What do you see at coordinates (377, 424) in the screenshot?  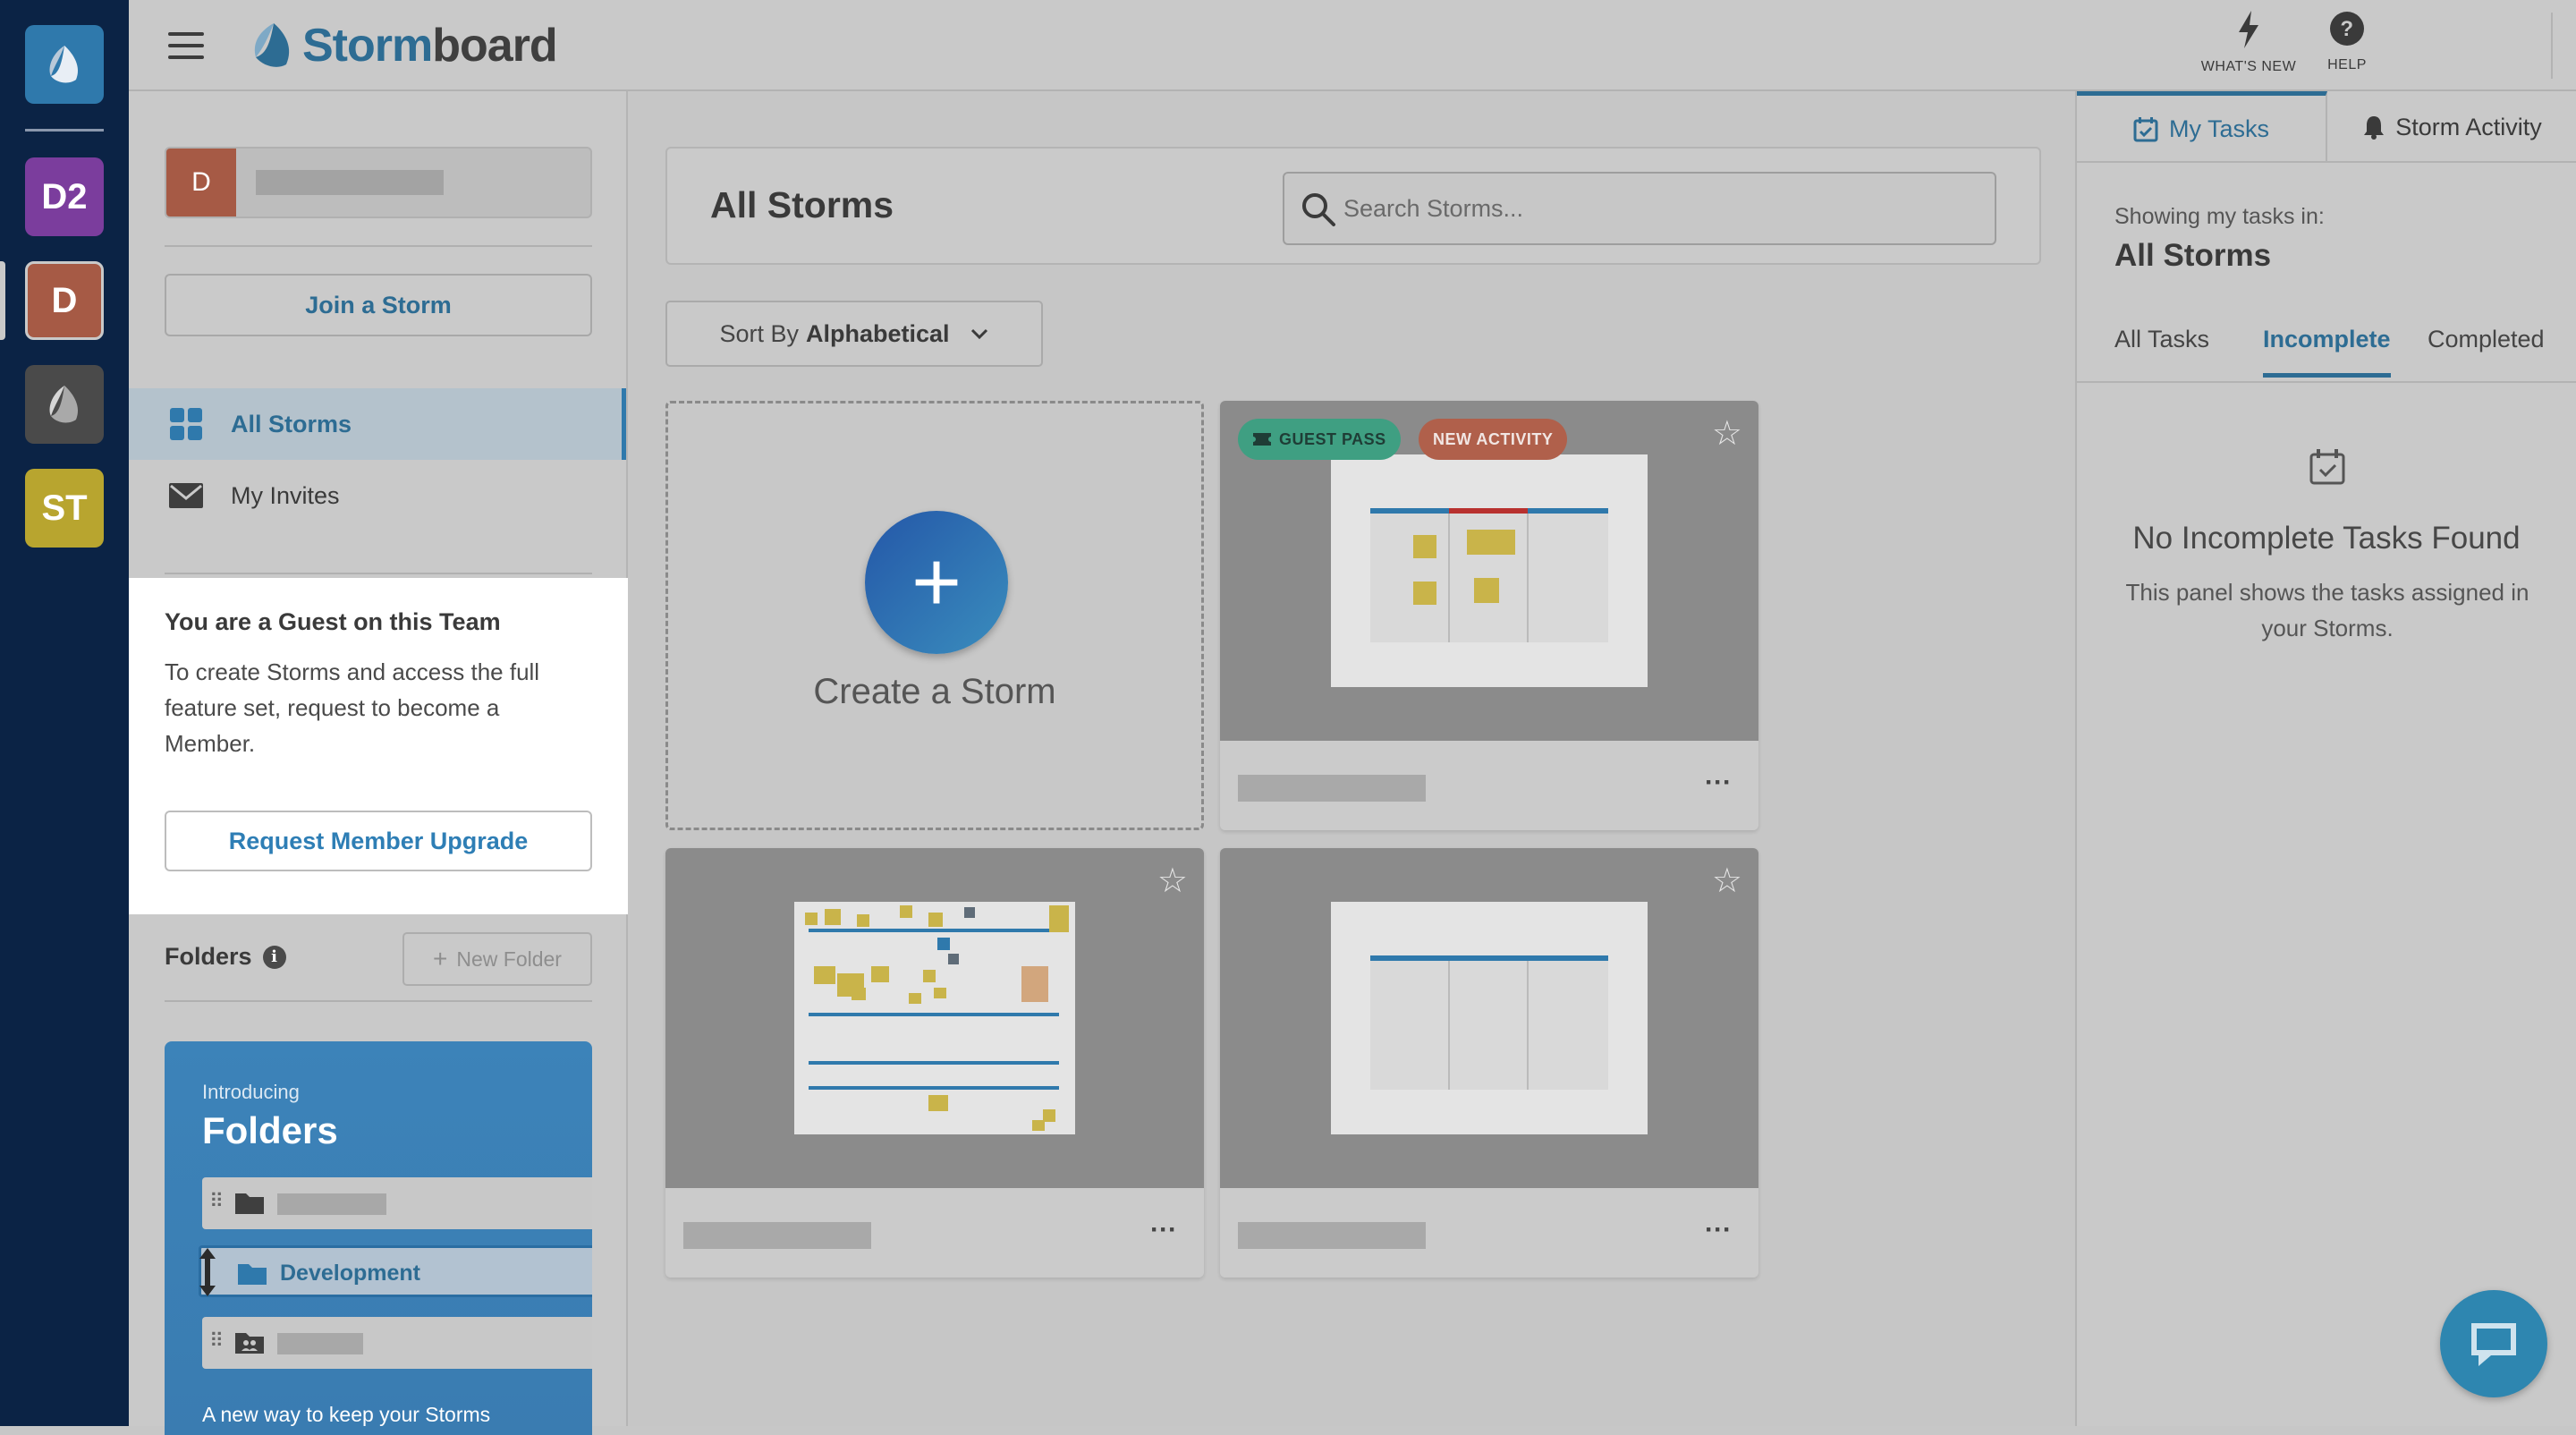 I see `sidebar-item-all-storms: All Storms` at bounding box center [377, 424].